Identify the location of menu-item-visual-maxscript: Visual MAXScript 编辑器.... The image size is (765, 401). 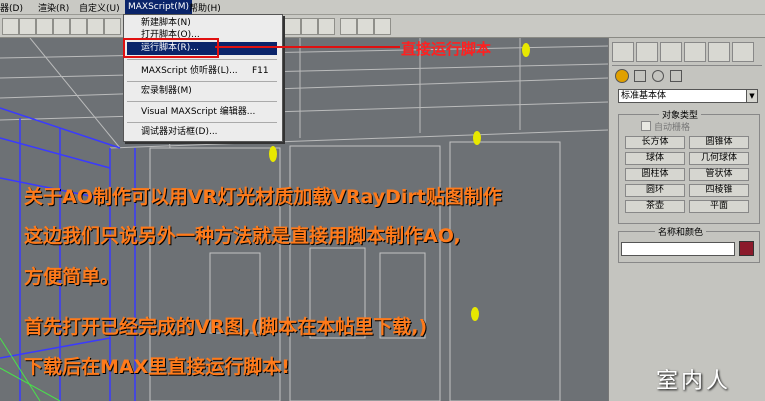
(202, 112).